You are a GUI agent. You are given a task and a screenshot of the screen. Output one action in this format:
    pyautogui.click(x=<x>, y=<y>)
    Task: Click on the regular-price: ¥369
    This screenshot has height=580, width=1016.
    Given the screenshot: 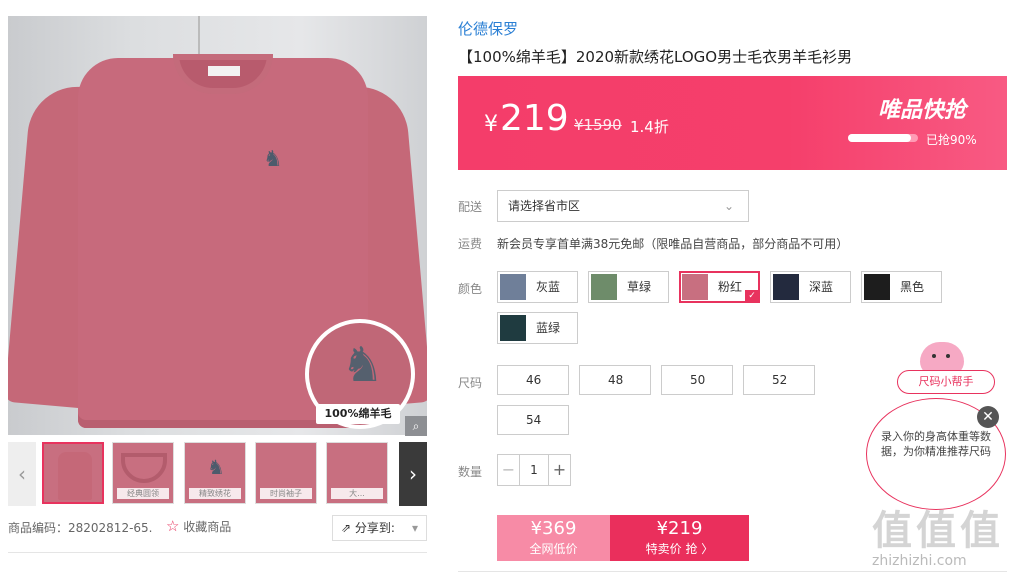 What is the action you would take?
    pyautogui.click(x=553, y=528)
    